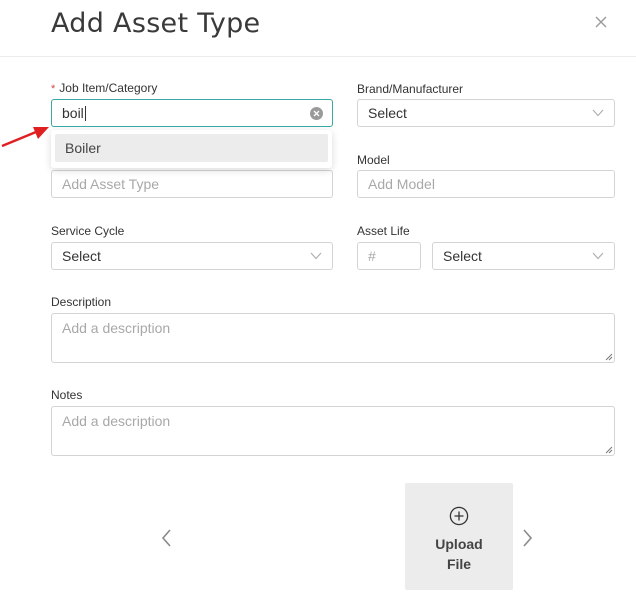 This screenshot has height=614, width=636. Describe the element at coordinates (410, 89) in the screenshot. I see `brand-label: Brand/Manufacturer` at that location.